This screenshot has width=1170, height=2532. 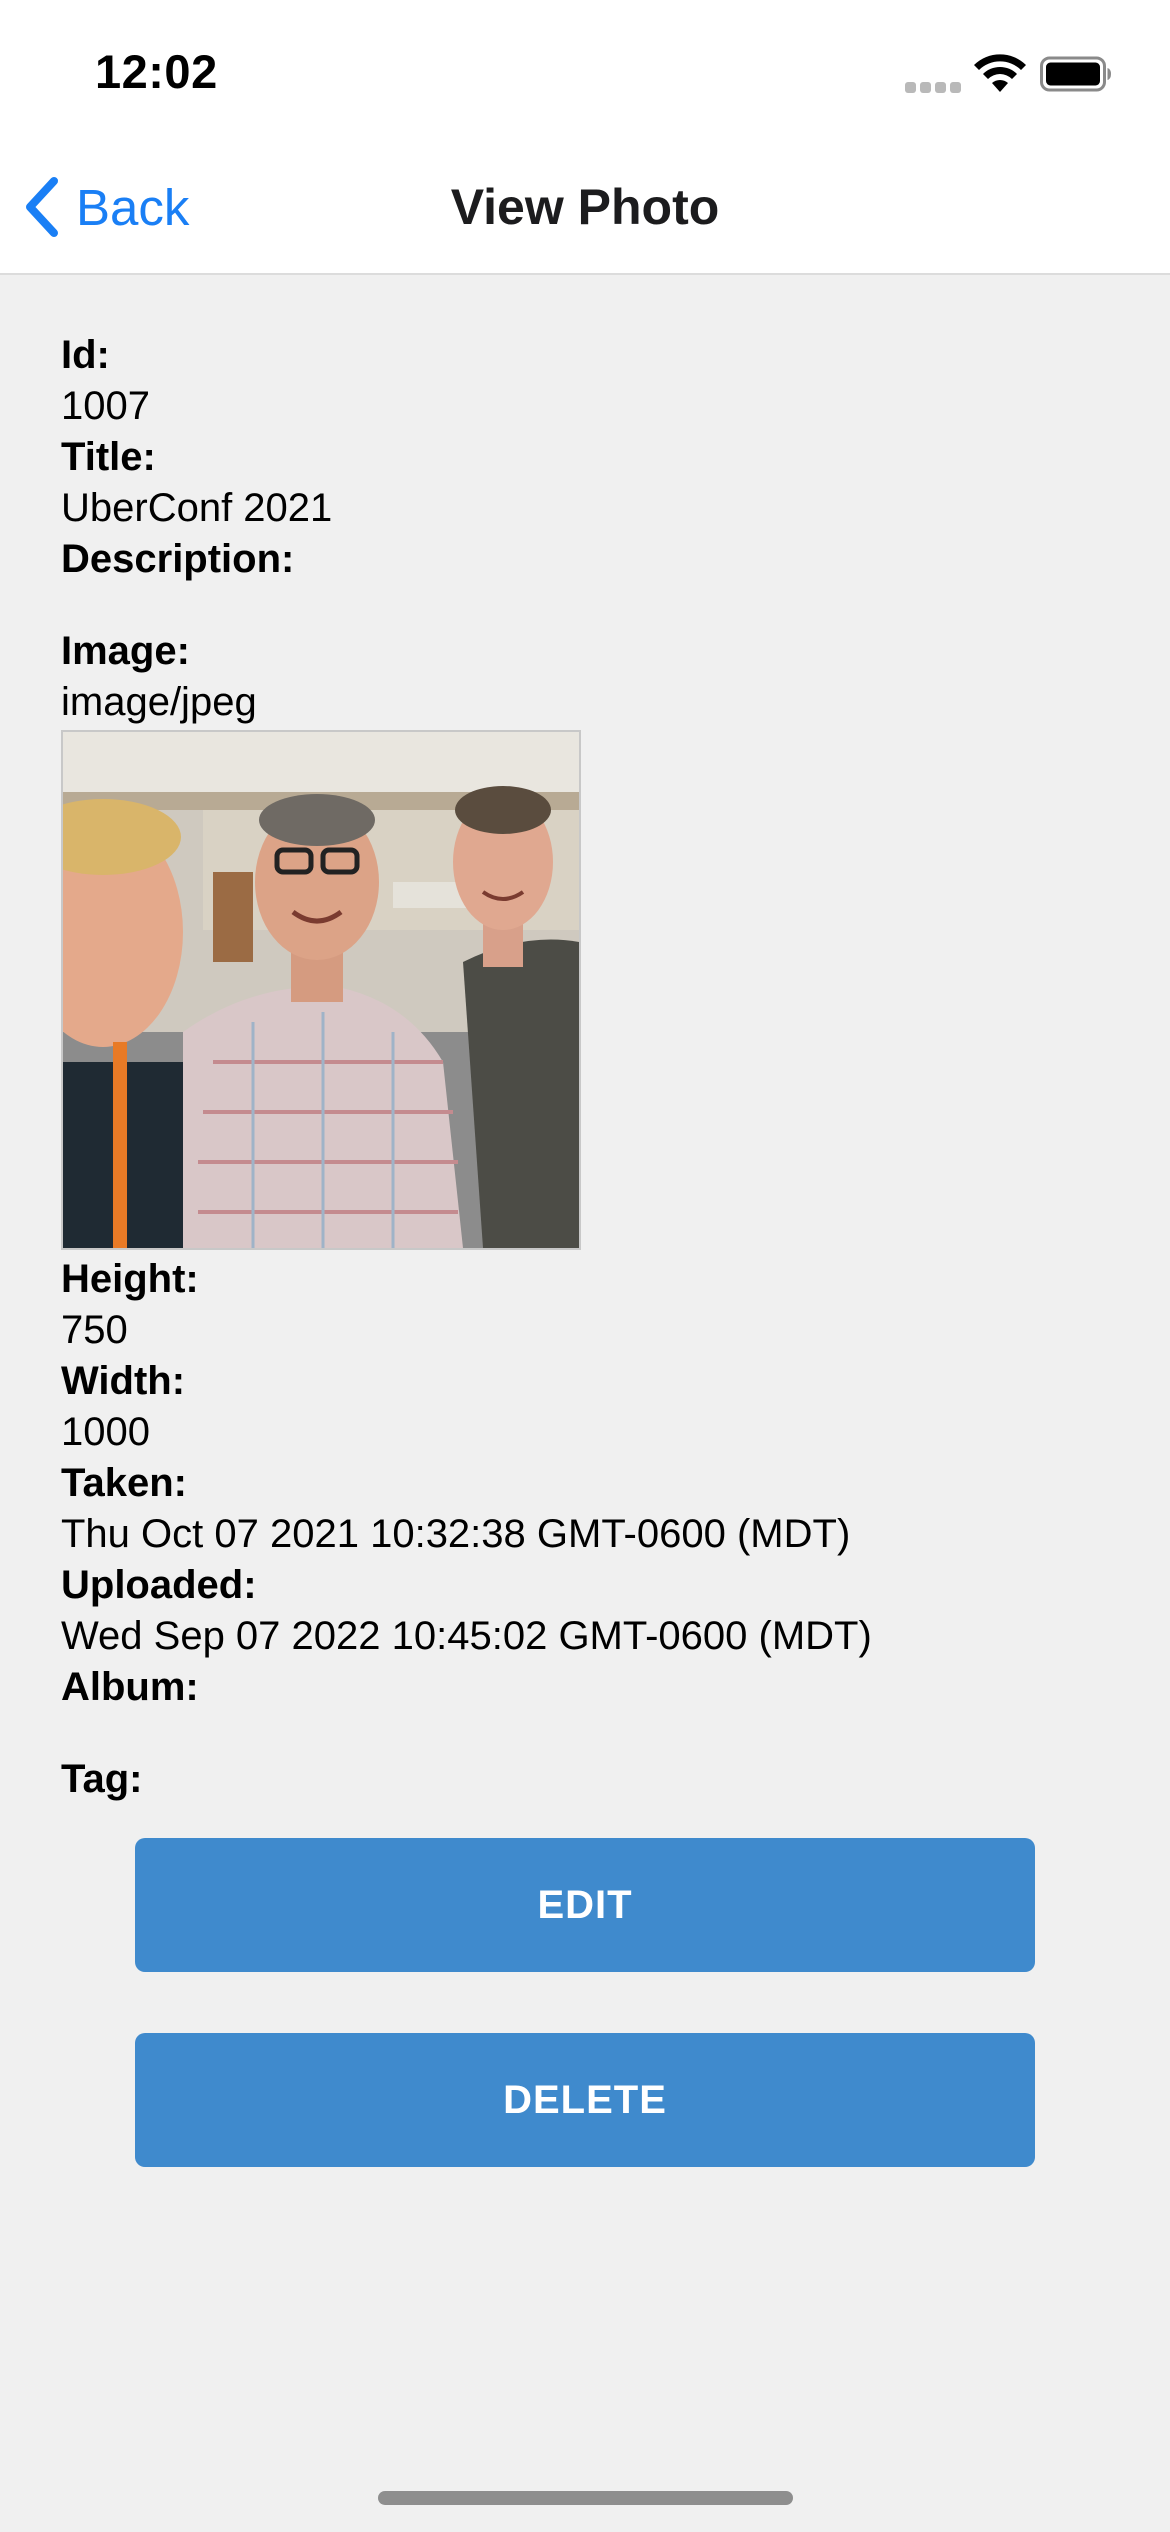 I want to click on uploaded-label: Uploaded:, so click(x=159, y=1585).